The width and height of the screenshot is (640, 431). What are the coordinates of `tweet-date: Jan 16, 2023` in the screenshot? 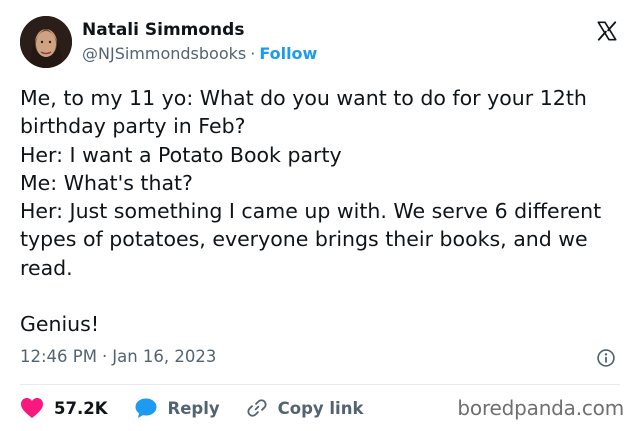 It's located at (164, 356).